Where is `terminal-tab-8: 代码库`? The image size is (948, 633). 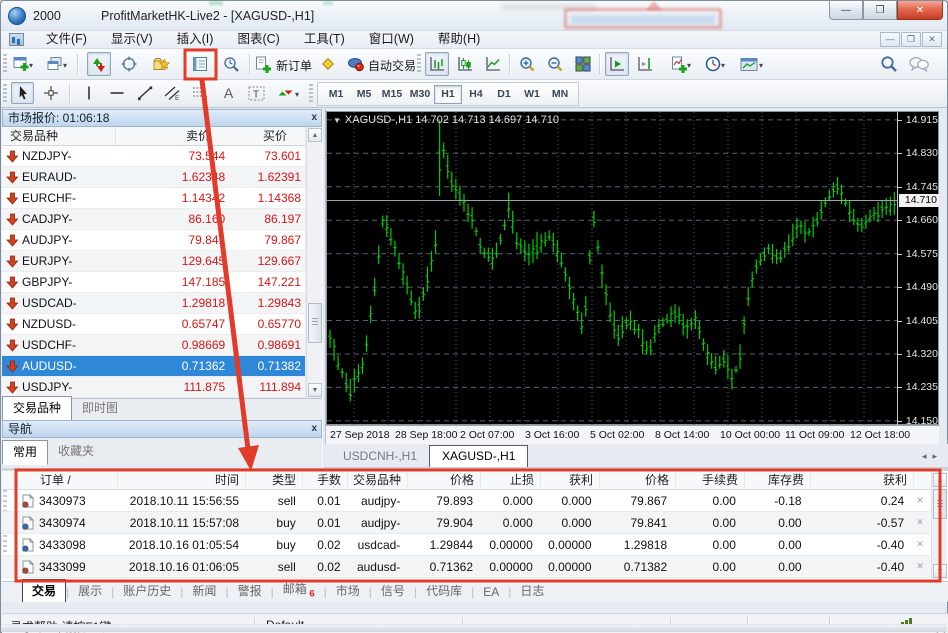 terminal-tab-8: 代码库 is located at coordinates (444, 591).